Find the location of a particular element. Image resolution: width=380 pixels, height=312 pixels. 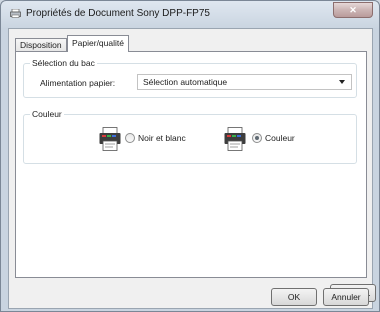

tab-paper-quality: Papier/qualité is located at coordinates (98, 43).